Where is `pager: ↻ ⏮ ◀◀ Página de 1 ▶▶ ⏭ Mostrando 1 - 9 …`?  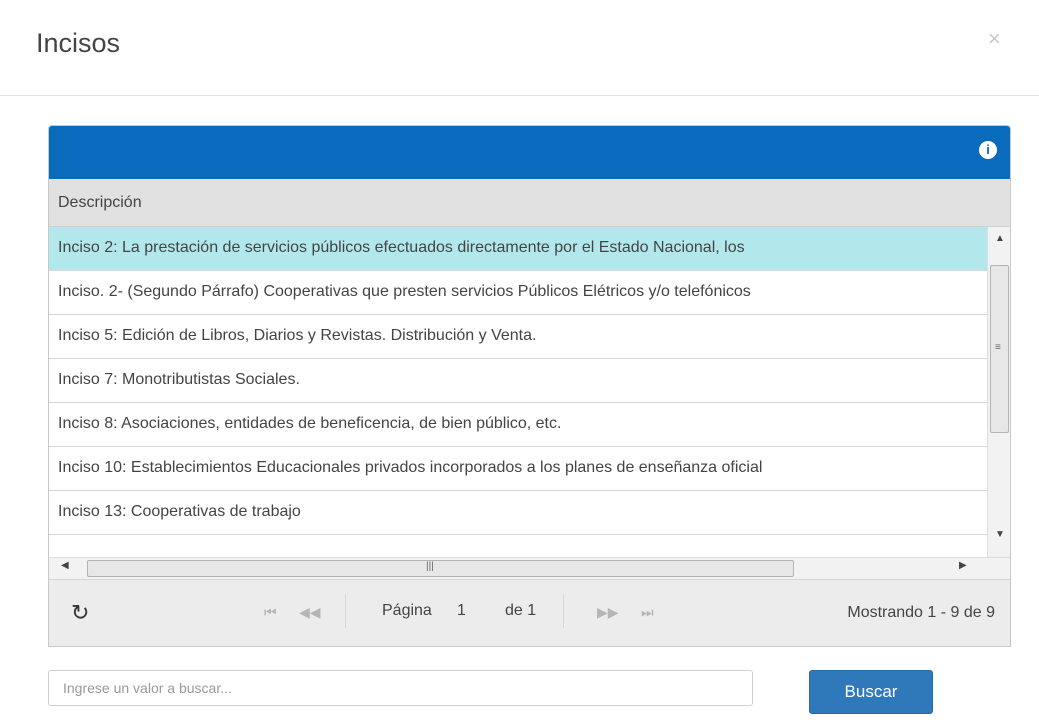
pager: ↻ ⏮ ◀◀ Página de 1 ▶▶ ⏭ Mostrando 1 - 9 … is located at coordinates (529, 612).